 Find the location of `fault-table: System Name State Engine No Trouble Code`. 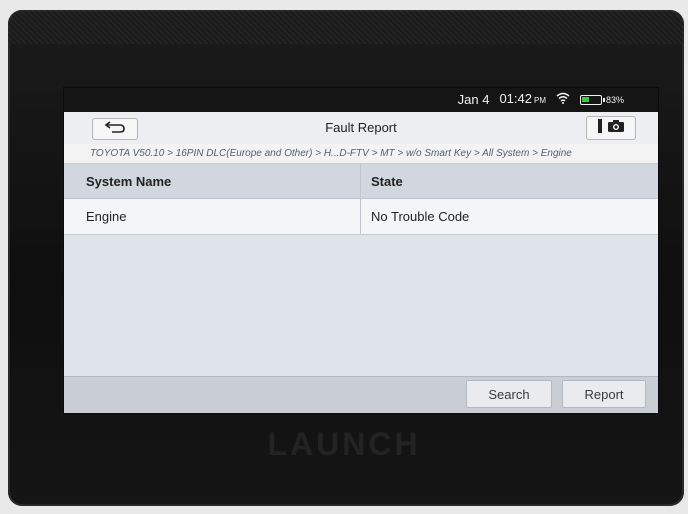

fault-table: System Name State Engine No Trouble Code is located at coordinates (361, 199).